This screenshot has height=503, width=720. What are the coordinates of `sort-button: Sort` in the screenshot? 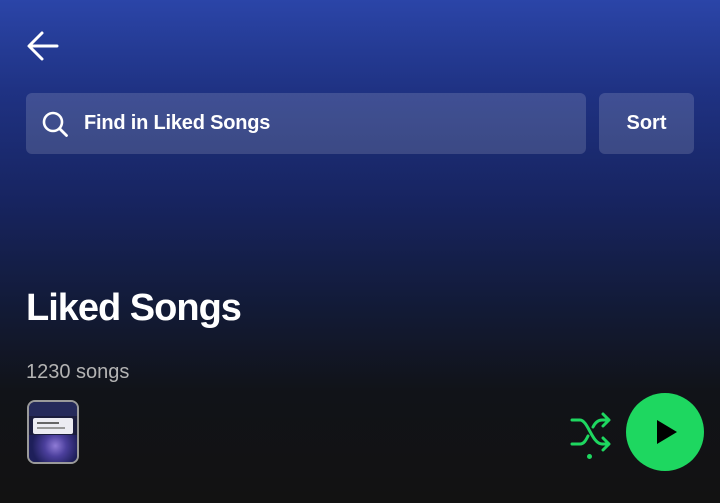 It's located at (646, 123).